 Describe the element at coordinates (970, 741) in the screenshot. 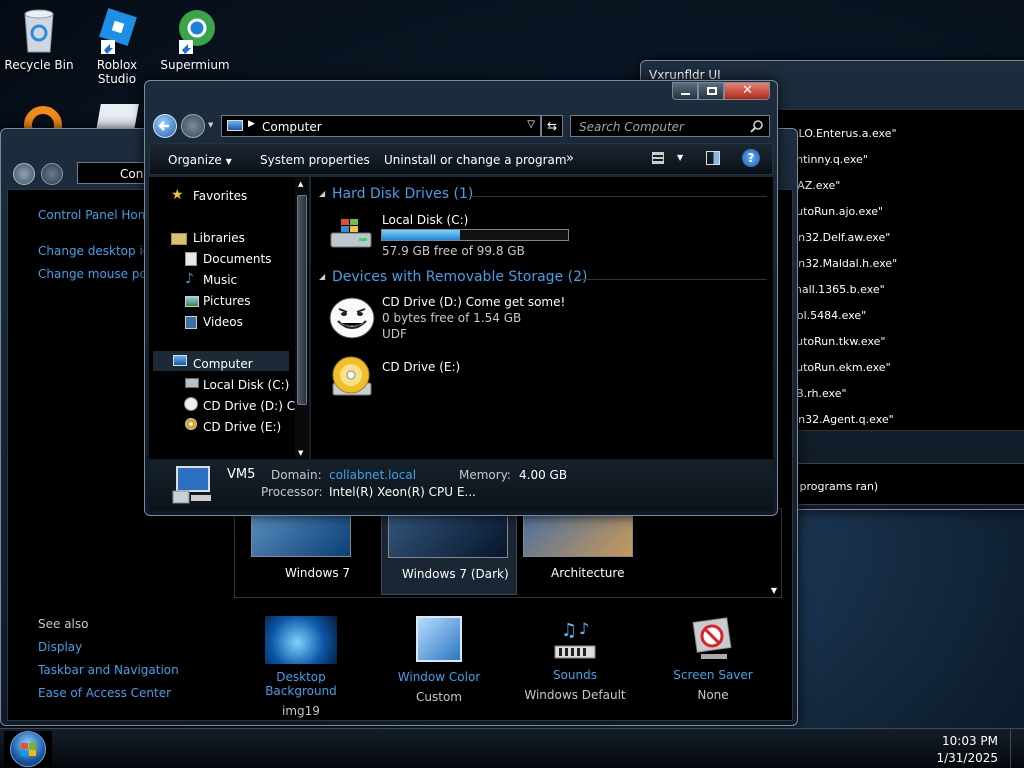

I see `clock-time: 10:03 PM` at that location.